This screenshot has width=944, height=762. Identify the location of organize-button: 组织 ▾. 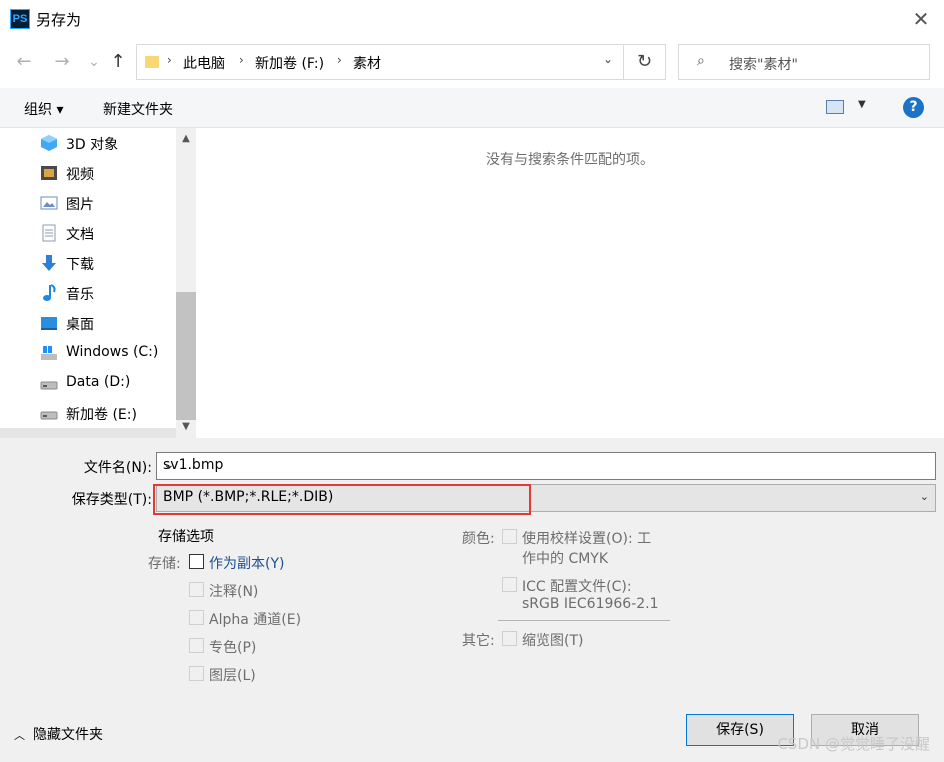
(43, 109).